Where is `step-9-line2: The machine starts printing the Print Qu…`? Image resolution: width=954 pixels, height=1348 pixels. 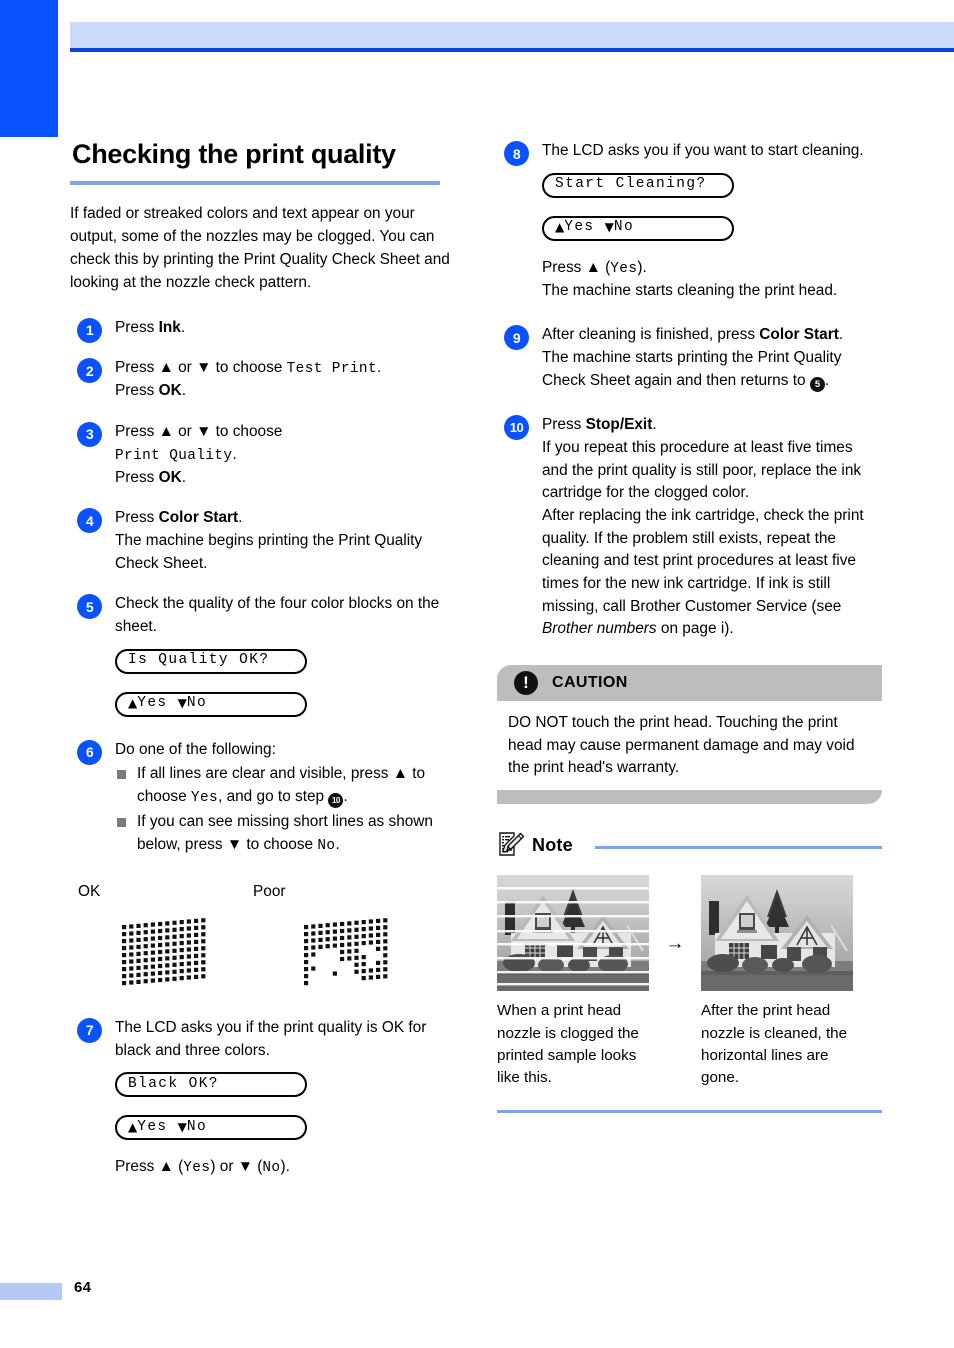 step-9-line2: The machine starts printing the Print Qu… is located at coordinates (692, 369).